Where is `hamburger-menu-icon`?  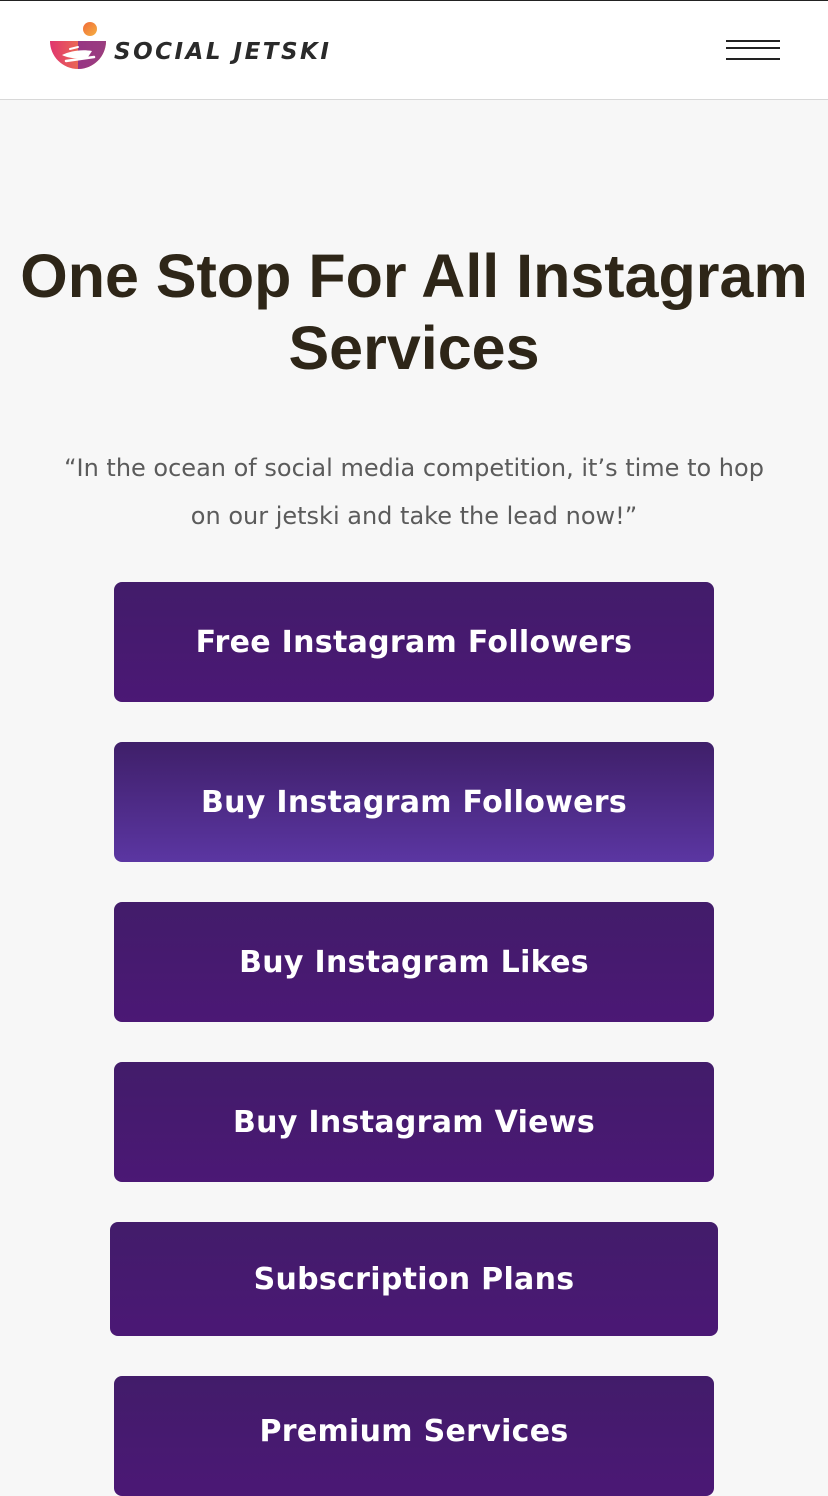 hamburger-menu-icon is located at coordinates (753, 51).